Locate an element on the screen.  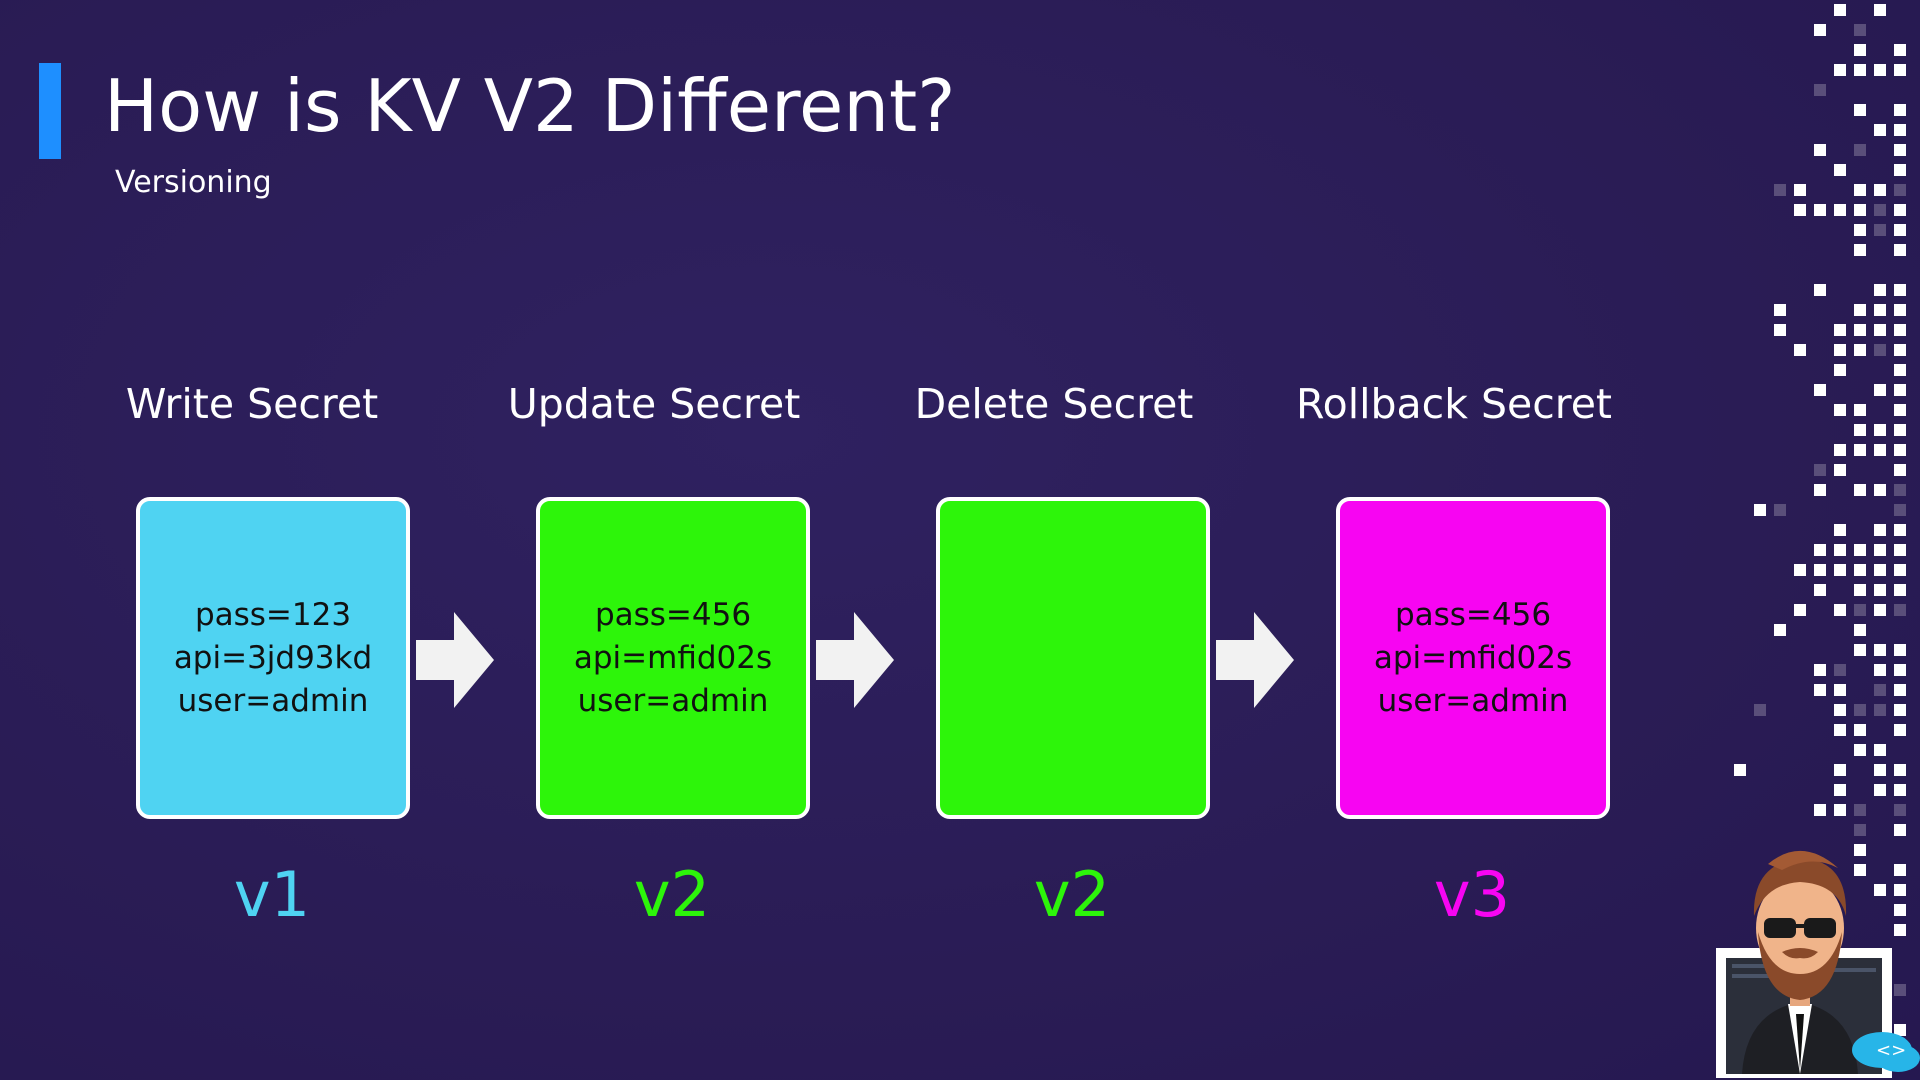
version-label: v1 is located at coordinates (272, 894).